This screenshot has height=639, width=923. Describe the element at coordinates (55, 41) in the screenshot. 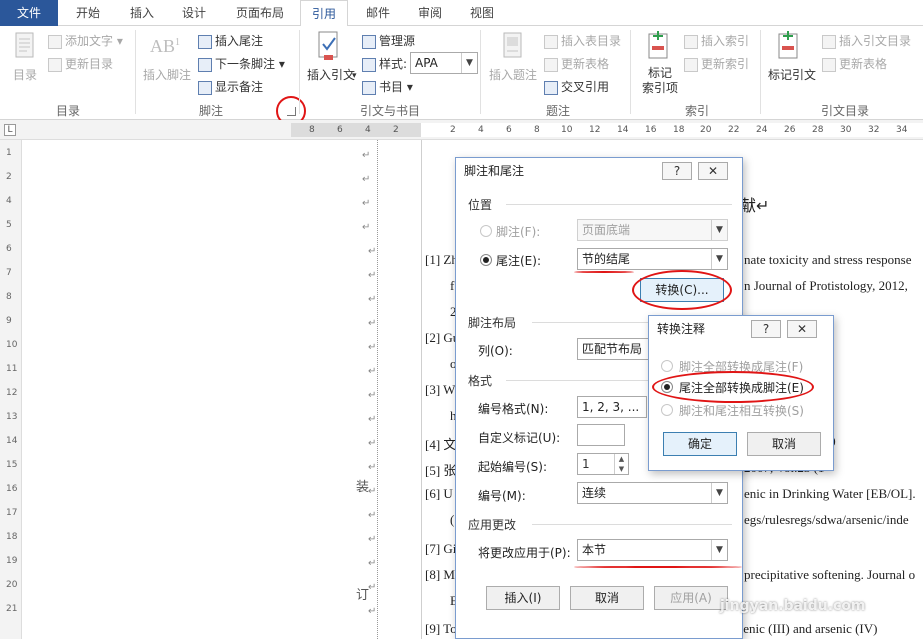

I see `add-text-icon` at that location.